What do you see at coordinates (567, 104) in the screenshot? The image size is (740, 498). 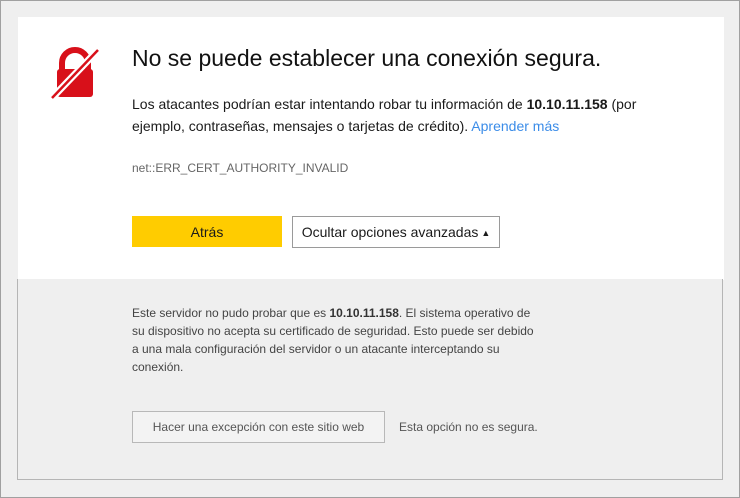 I see `host-address: 10.10.11.158` at bounding box center [567, 104].